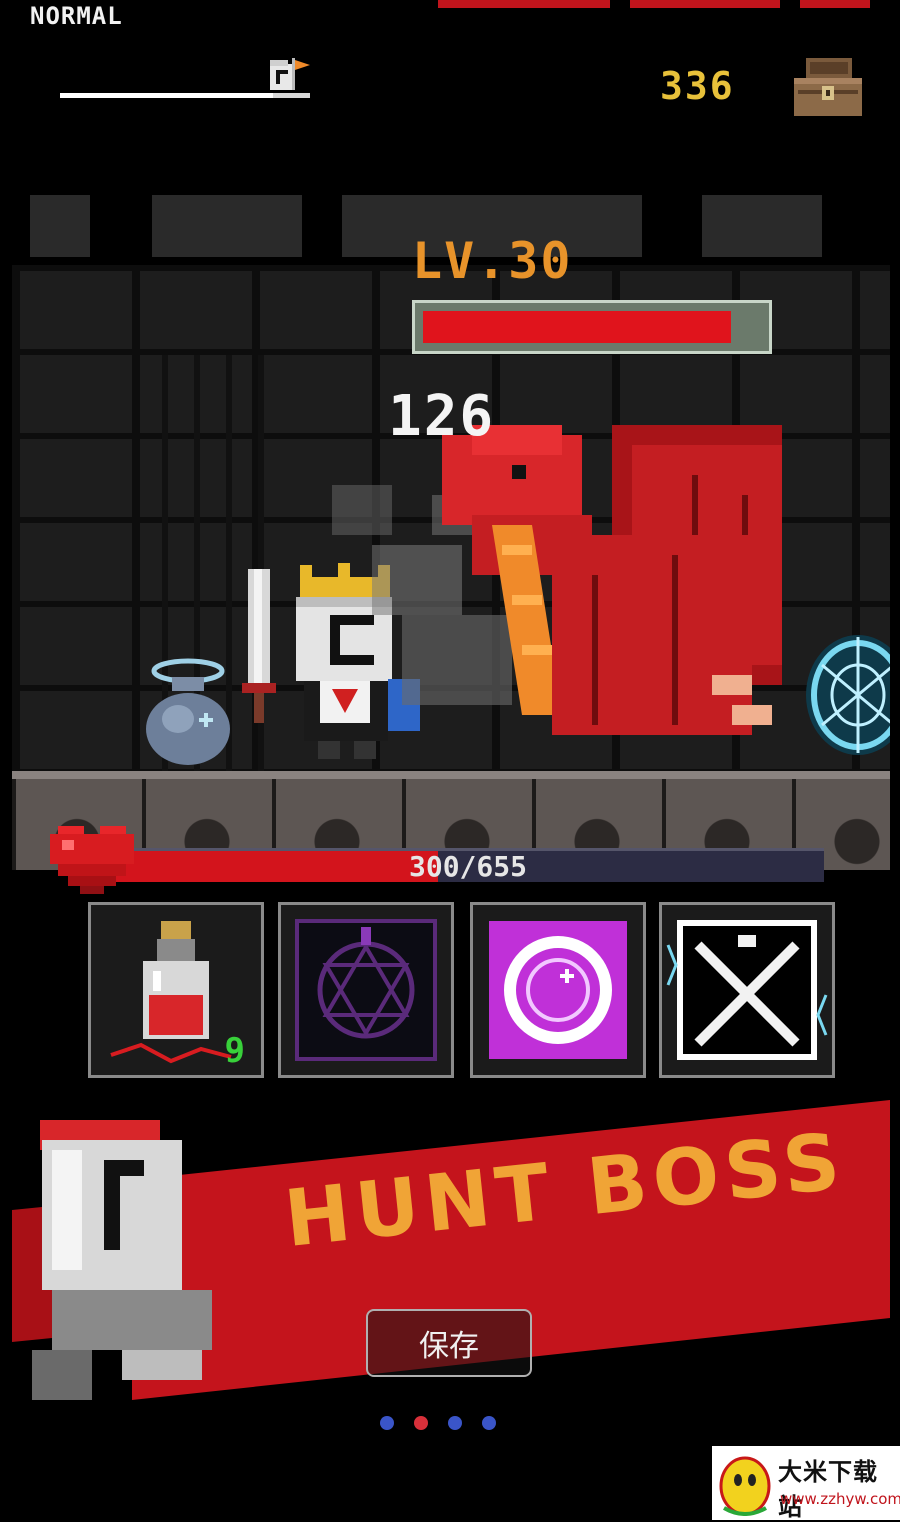 The width and height of the screenshot is (900, 1522). I want to click on skill-slot-crossed-swords, so click(747, 990).